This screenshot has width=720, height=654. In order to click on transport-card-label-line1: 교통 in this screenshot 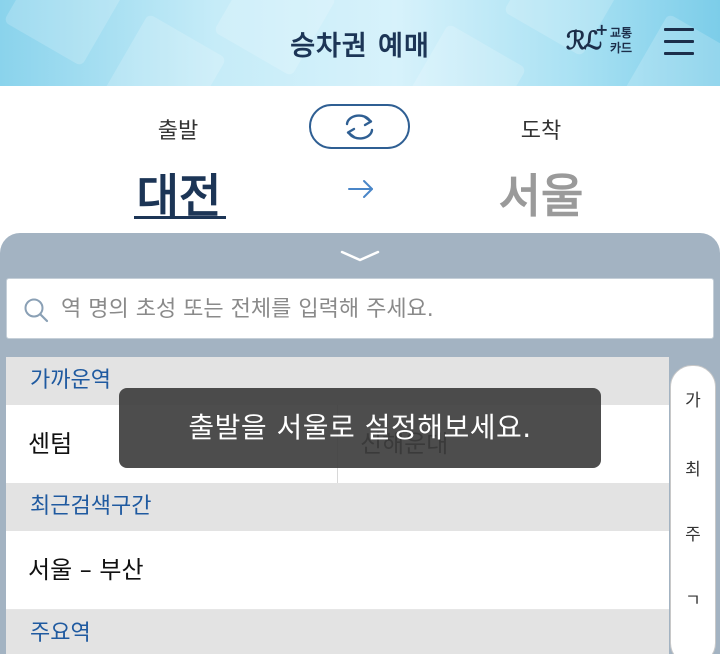, I will do `click(621, 33)`.